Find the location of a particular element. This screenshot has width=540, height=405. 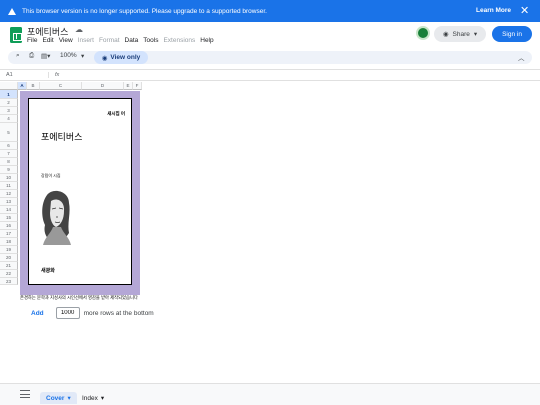

row-header: 19 is located at coordinates (9, 250).